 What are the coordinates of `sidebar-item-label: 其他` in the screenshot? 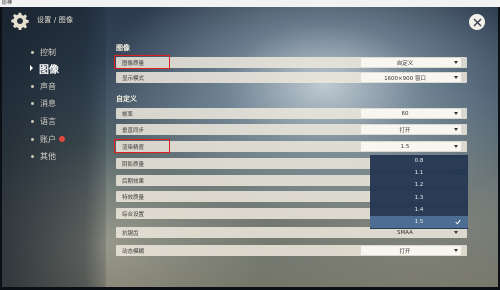 It's located at (48, 156).